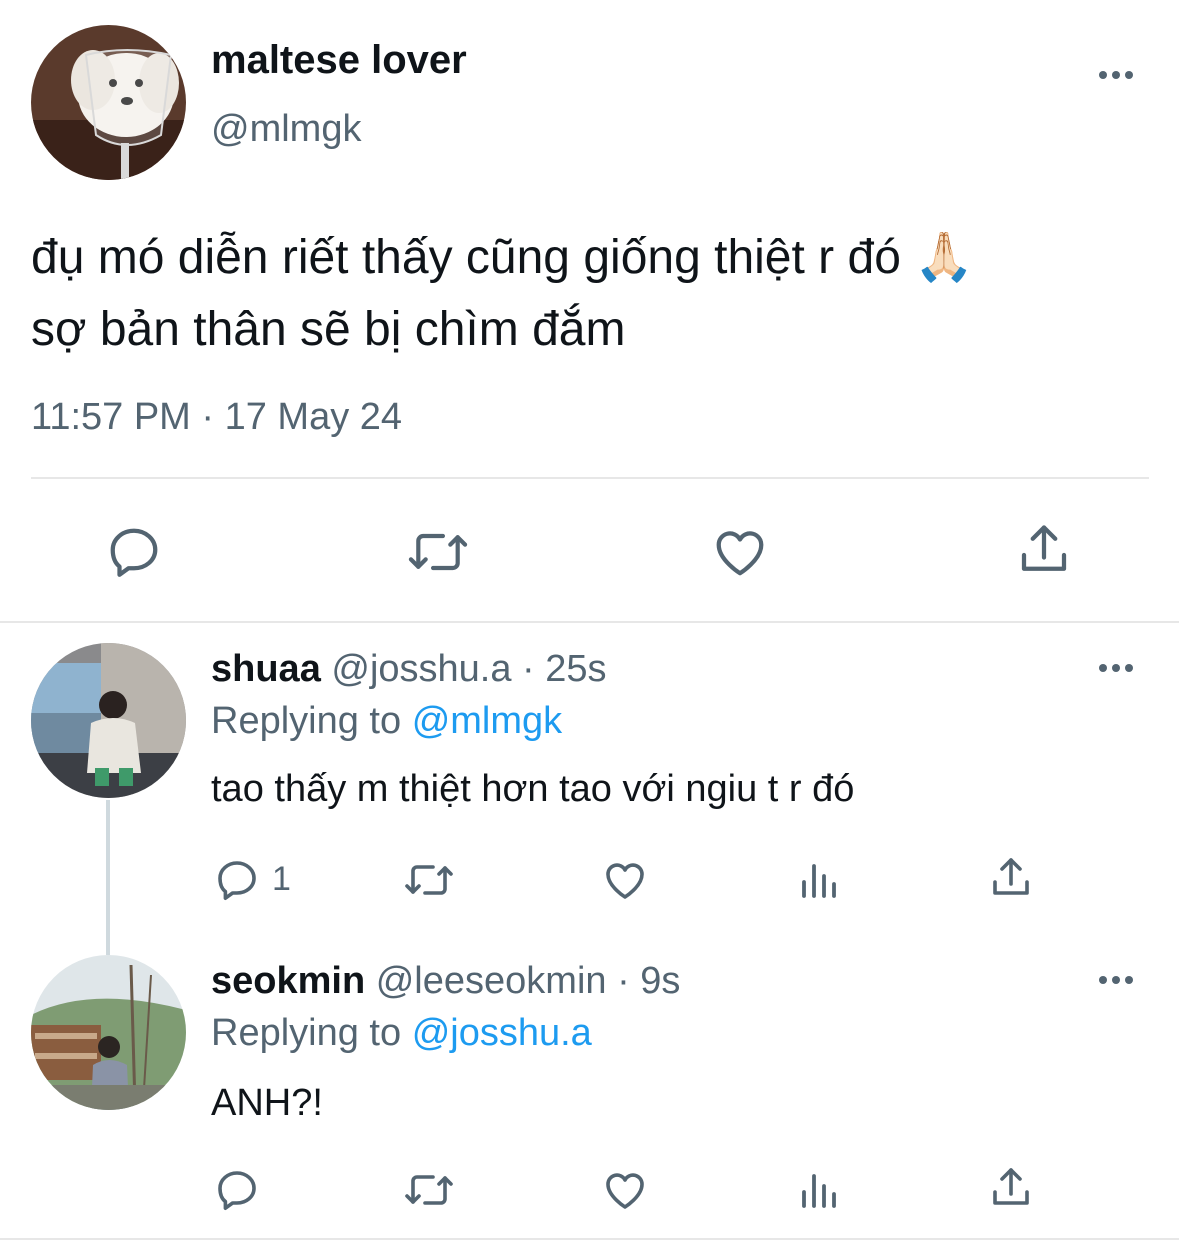 The image size is (1179, 1242). I want to click on tweet-timestamp: 11:57 PM · 17 May 24, so click(216, 417).